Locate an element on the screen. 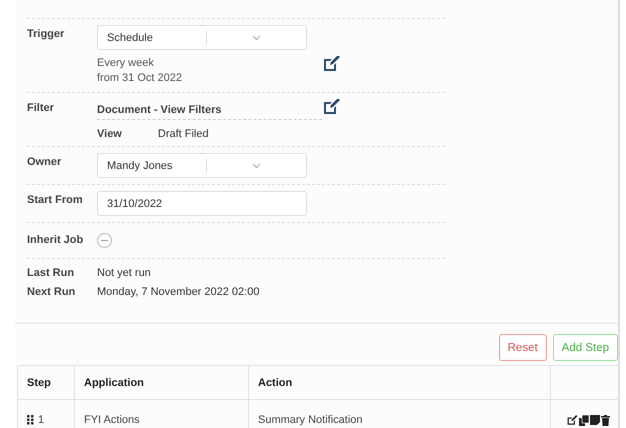 The width and height of the screenshot is (626, 428). run-label: Next Run is located at coordinates (51, 292).